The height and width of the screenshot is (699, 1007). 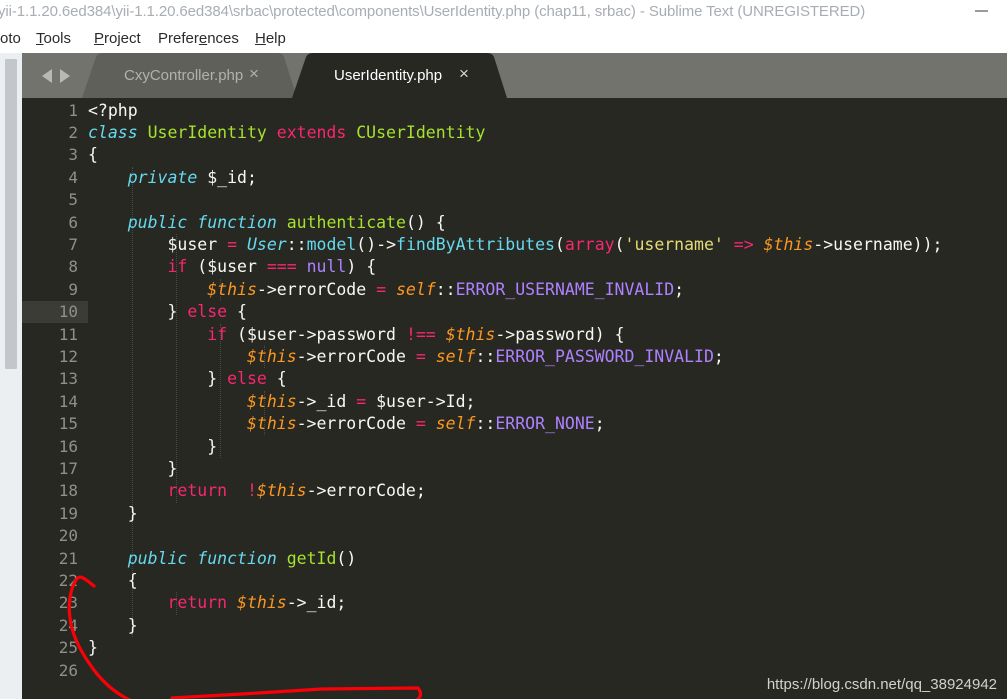 I want to click on minimize-icon, so click(x=981, y=11).